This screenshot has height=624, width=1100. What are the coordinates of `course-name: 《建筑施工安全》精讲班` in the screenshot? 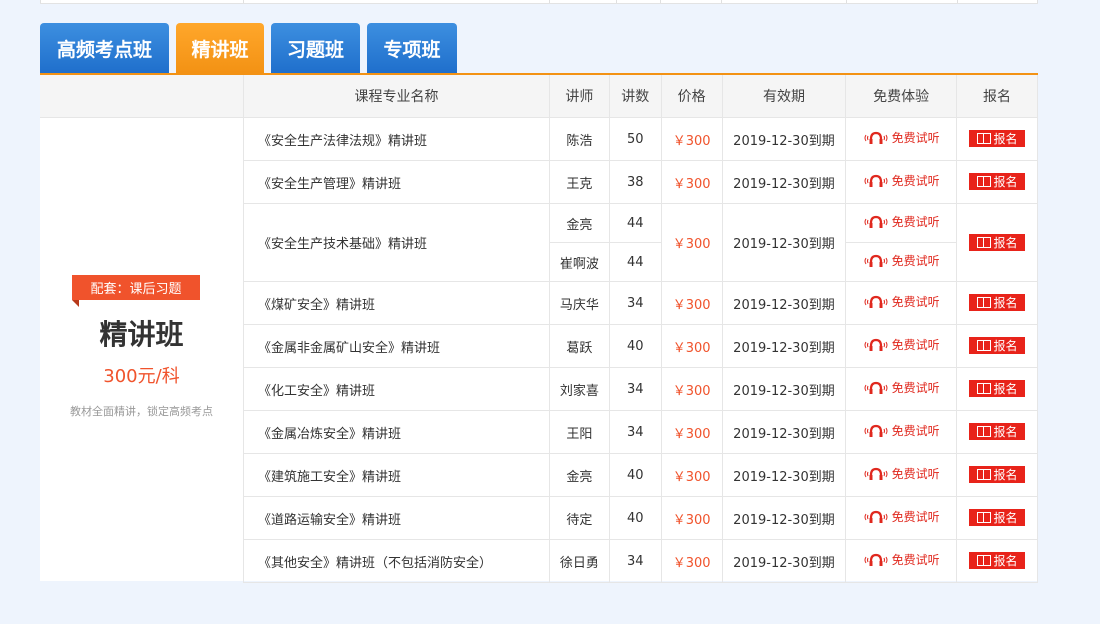 It's located at (396, 475).